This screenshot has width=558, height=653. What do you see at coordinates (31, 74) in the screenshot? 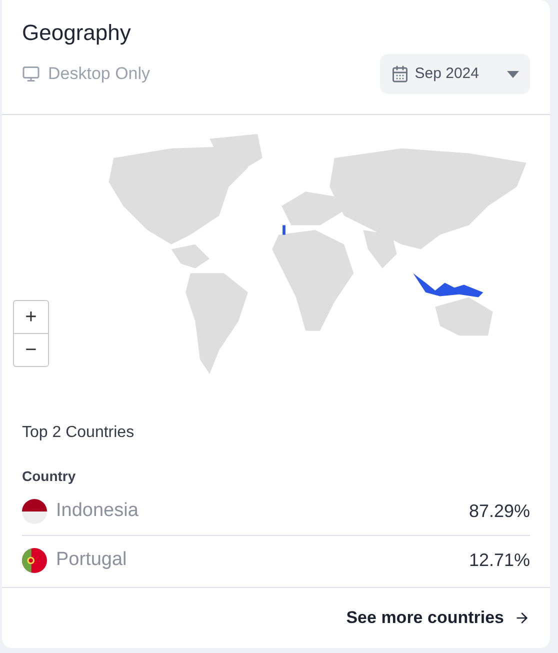
I see `monitor-icon` at bounding box center [31, 74].